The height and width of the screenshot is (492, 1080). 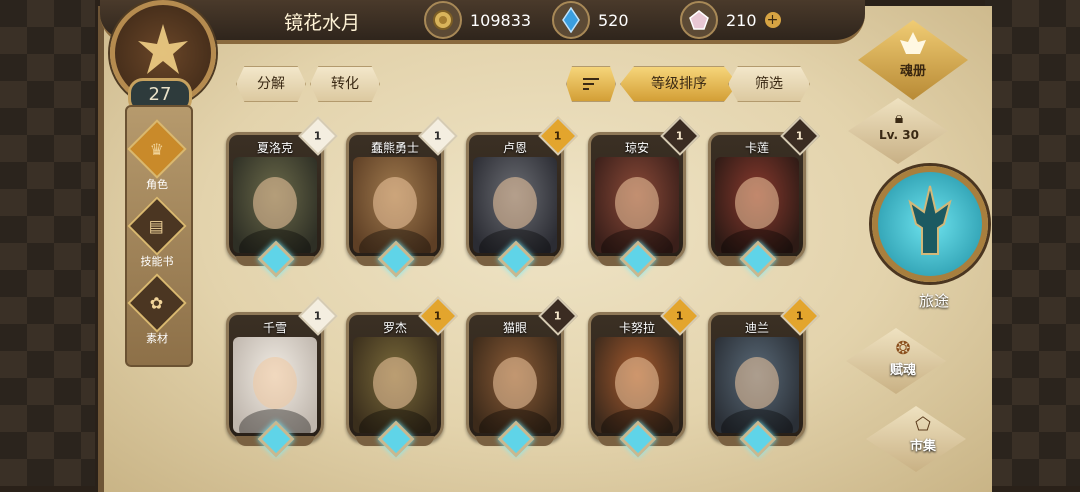 I want to click on character-card: 卡莲 1, so click(x=764, y=197).